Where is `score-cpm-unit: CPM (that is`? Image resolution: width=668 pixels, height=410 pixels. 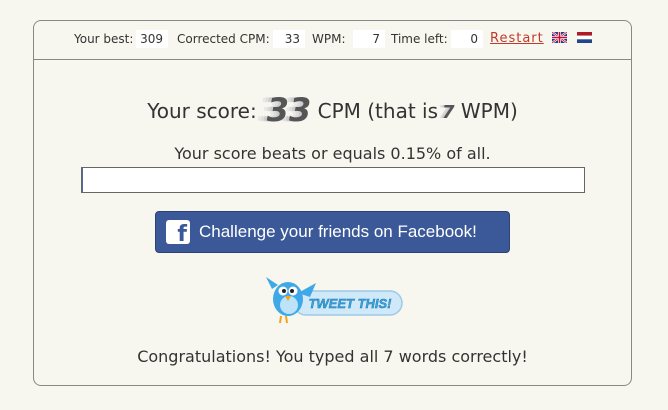
score-cpm-unit: CPM (that is is located at coordinates (377, 111).